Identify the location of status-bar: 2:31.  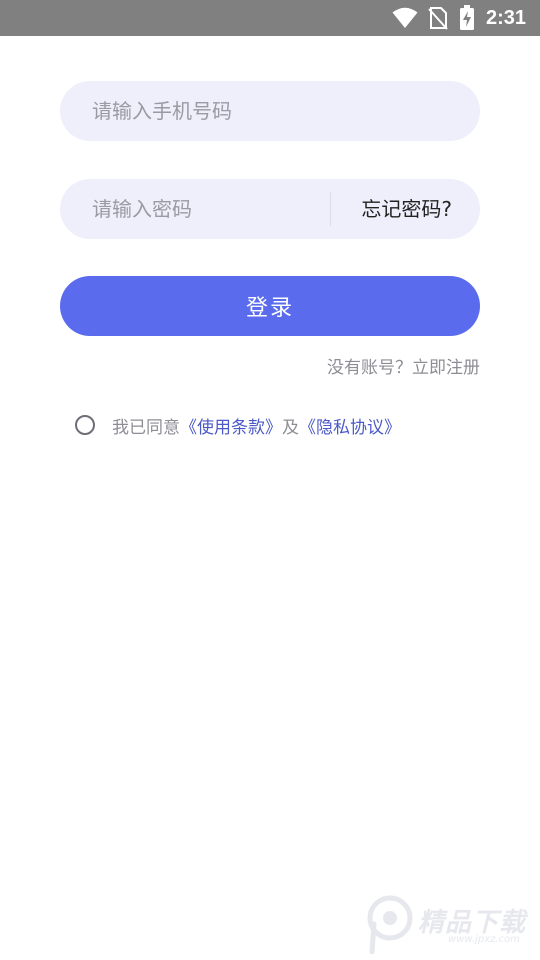
(270, 18).